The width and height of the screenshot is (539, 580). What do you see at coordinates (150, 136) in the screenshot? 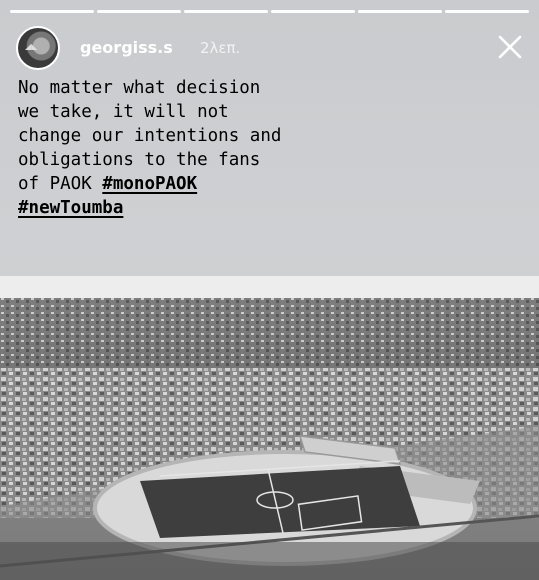
I see `caption-line: change our intentions and` at bounding box center [150, 136].